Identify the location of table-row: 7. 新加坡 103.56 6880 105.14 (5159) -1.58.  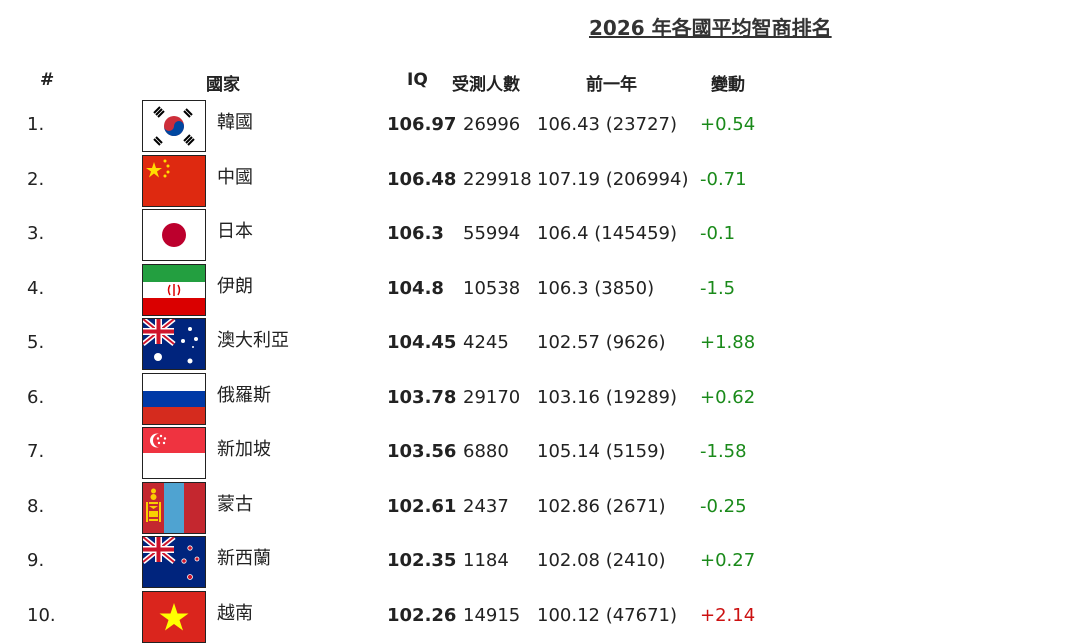
(542, 452).